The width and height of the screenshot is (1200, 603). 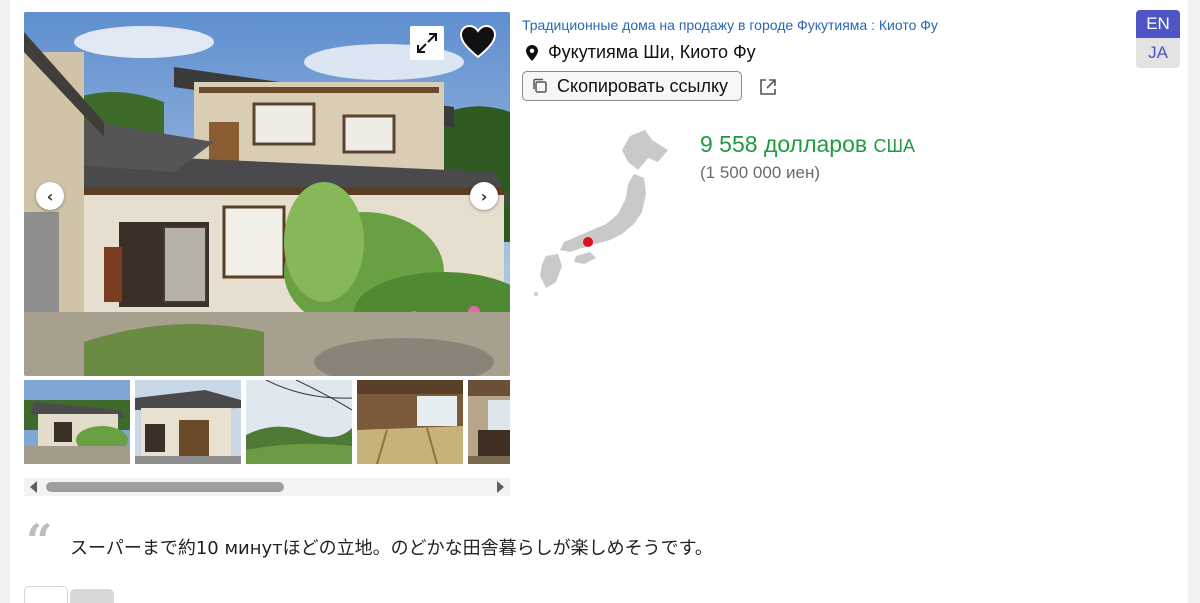 What do you see at coordinates (500, 487) in the screenshot?
I see `scroll-right-arrow-icon` at bounding box center [500, 487].